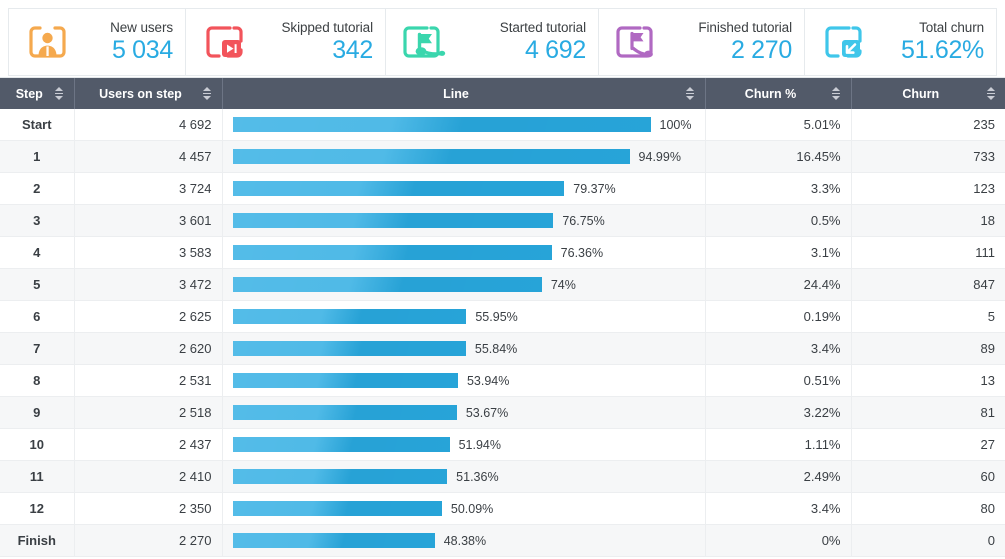  I want to click on funnel-bar-label: 53.94%, so click(488, 380).